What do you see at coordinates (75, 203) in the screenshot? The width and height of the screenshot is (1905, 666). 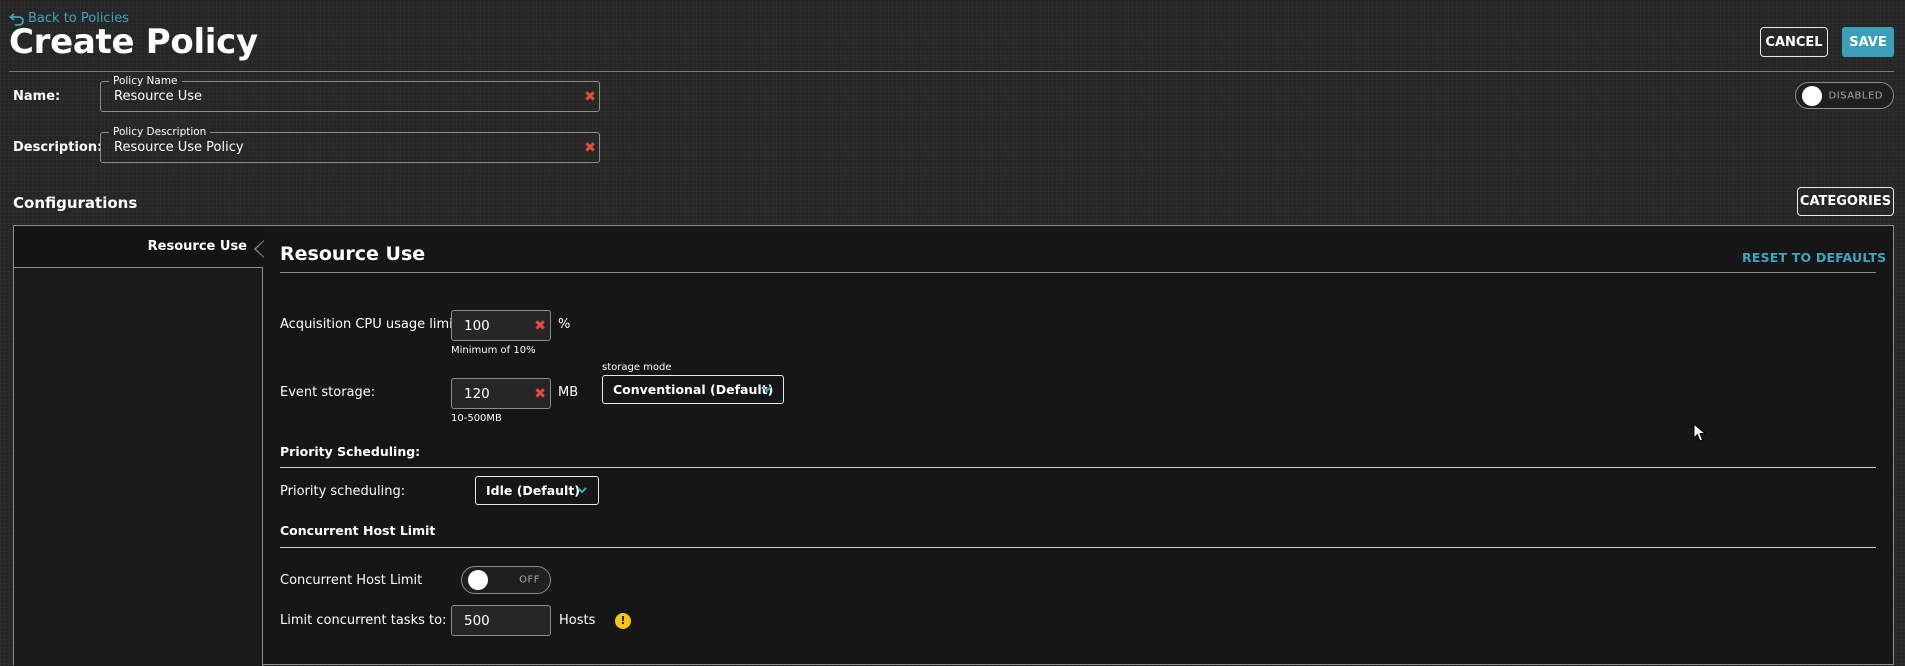 I see `configurations-title: Configurations` at bounding box center [75, 203].